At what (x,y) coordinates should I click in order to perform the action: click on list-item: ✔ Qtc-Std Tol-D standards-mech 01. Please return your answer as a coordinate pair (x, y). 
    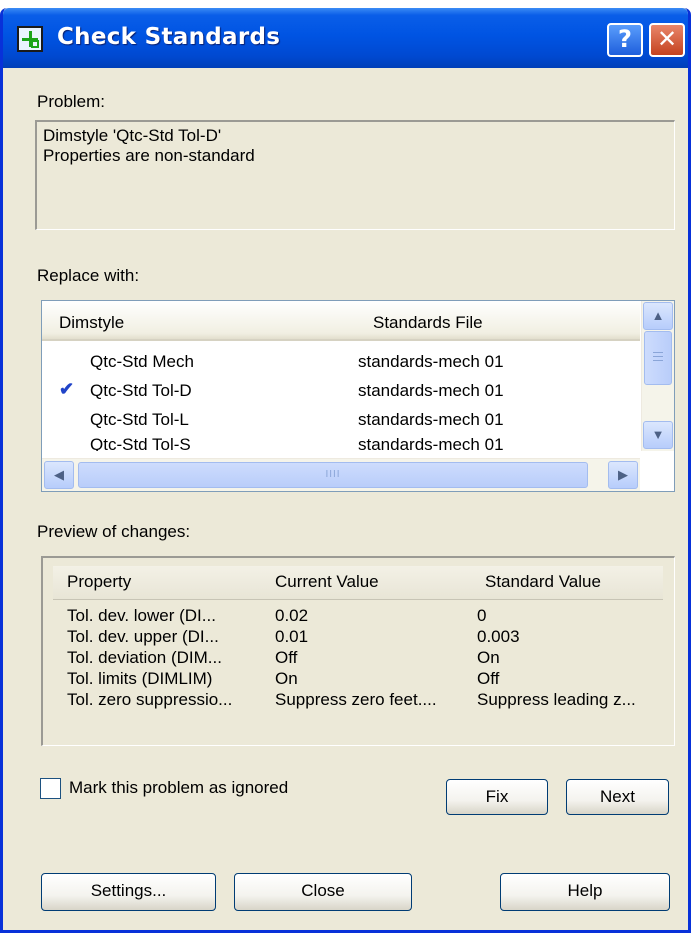
    Looking at the image, I should click on (341, 391).